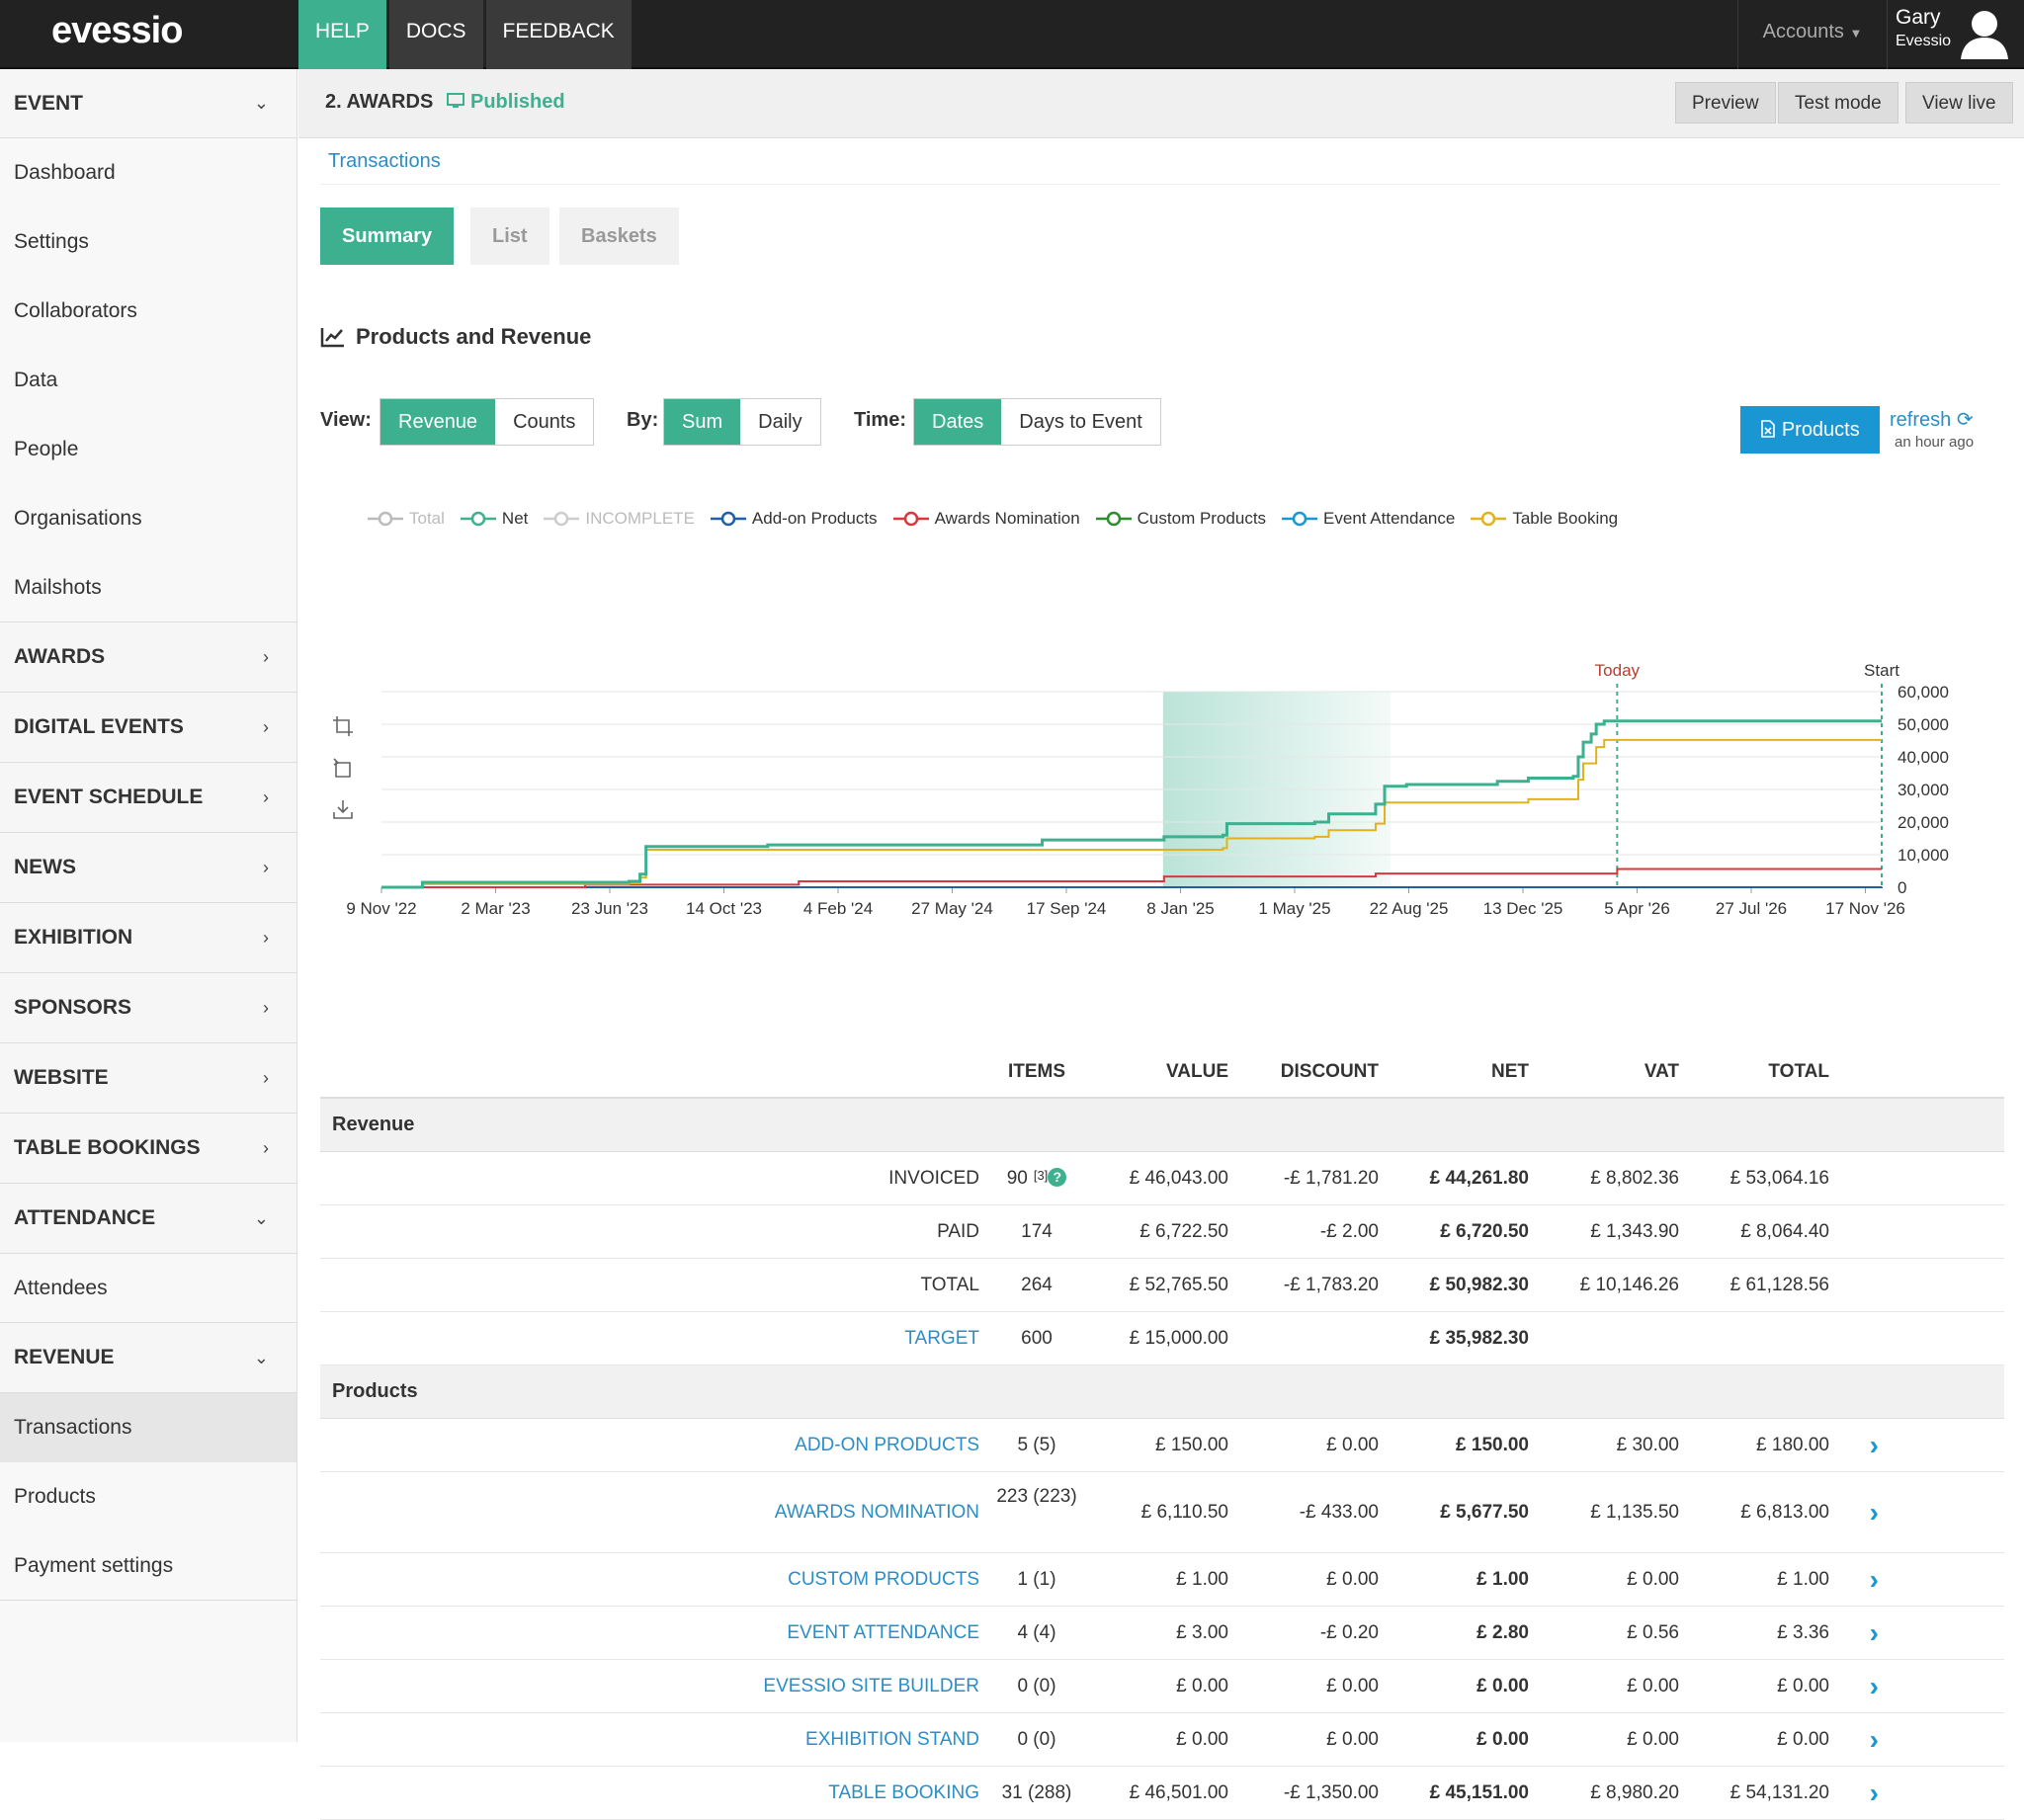 This screenshot has width=2024, height=1820. Describe the element at coordinates (148, 728) in the screenshot. I see `sidebar-section-digital-events: DIGITAL EVENTS›` at that location.